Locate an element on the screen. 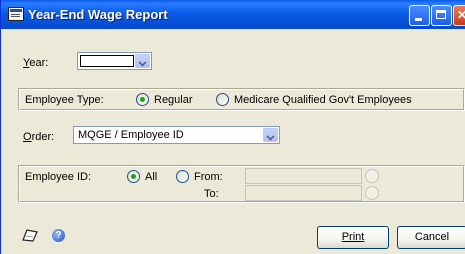 The image size is (465, 254). from-lookup-icon is located at coordinates (372, 176).